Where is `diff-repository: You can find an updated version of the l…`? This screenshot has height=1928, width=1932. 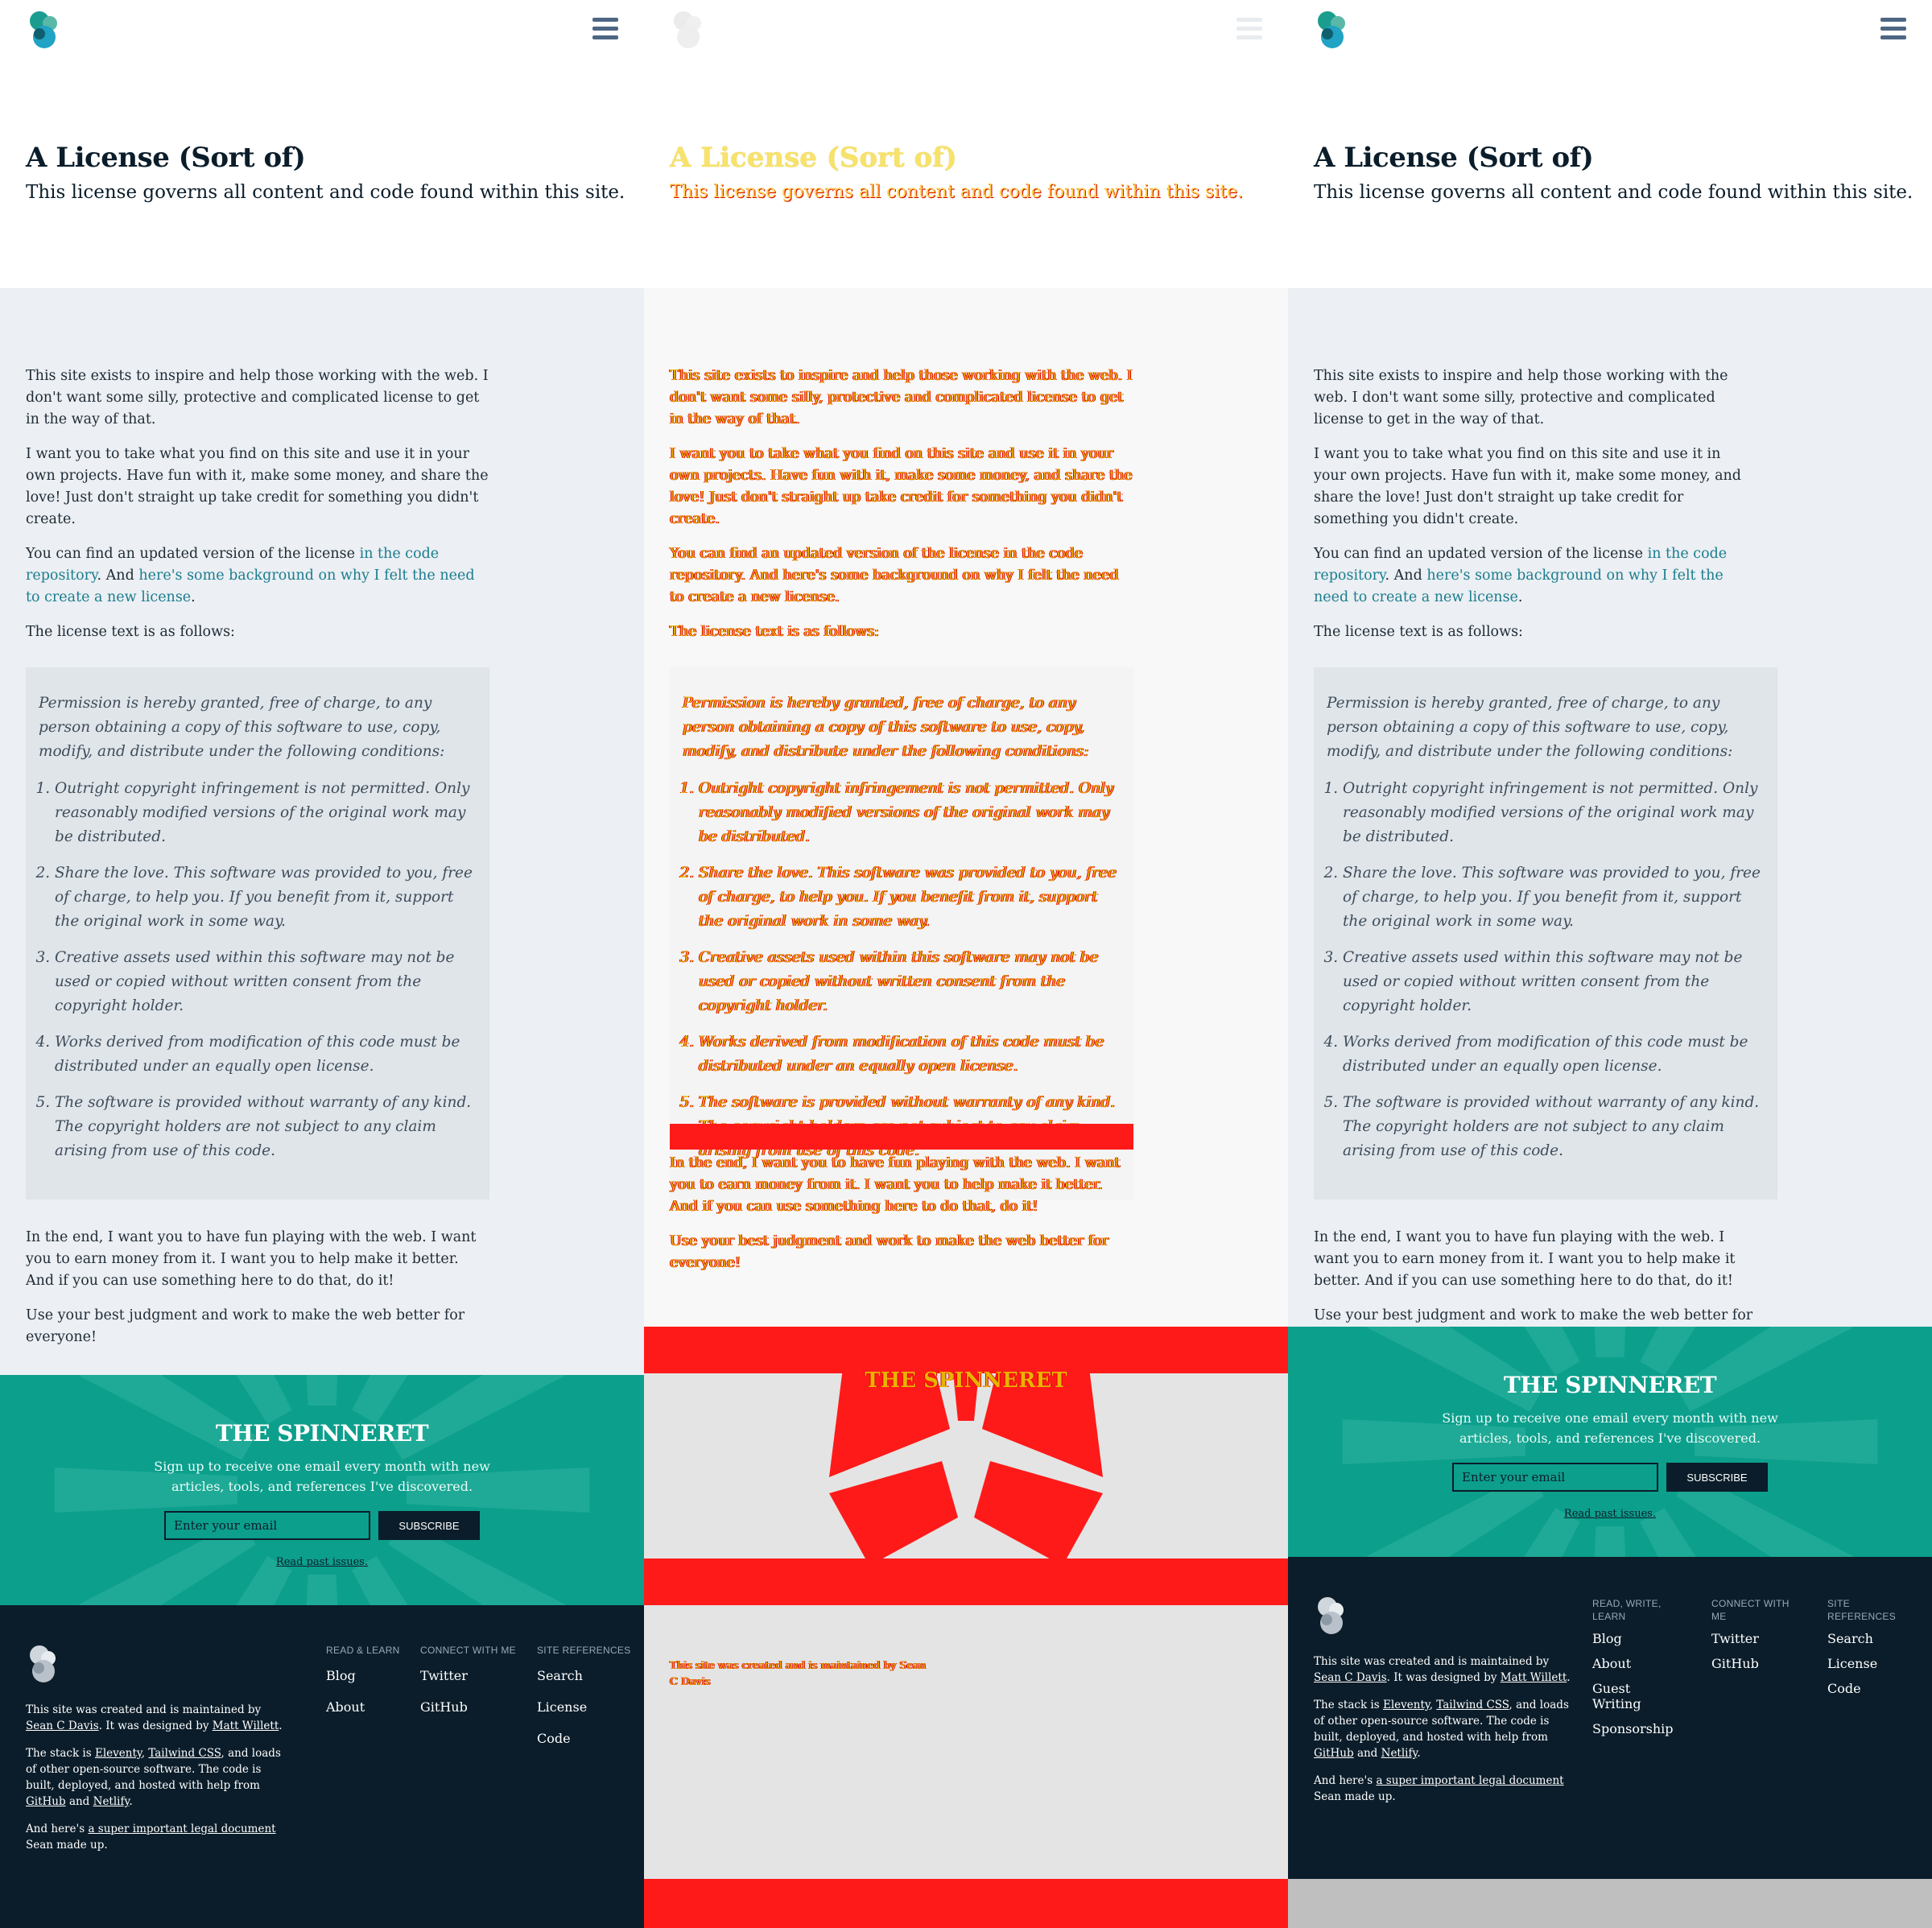 diff-repository: You can find an updated version of the l… is located at coordinates (901, 576).